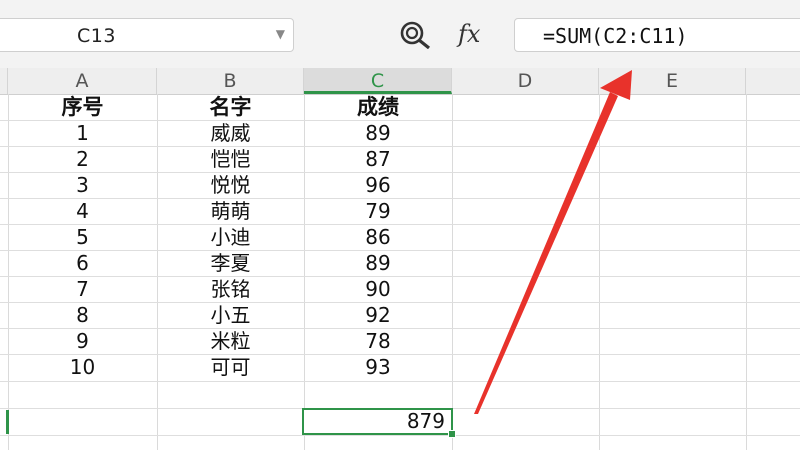  What do you see at coordinates (230, 263) in the screenshot?
I see `cell-name: 李夏` at bounding box center [230, 263].